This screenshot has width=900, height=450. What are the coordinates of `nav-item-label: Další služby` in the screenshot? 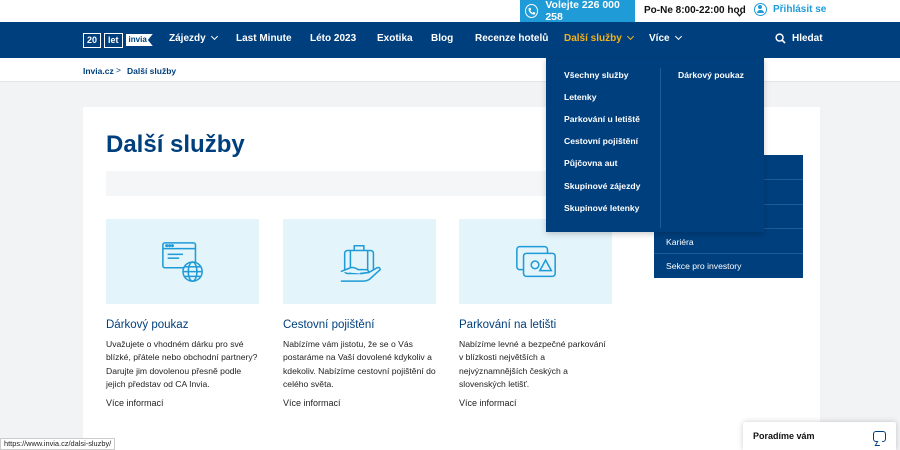 It's located at (593, 38).